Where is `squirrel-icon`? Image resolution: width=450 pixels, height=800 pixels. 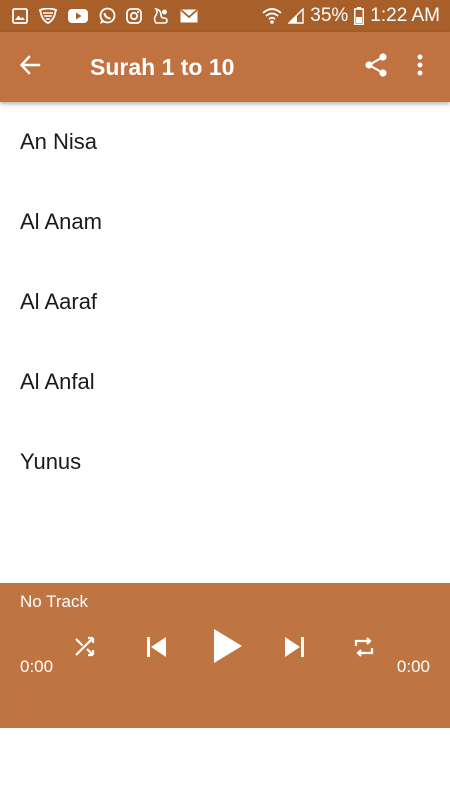
squirrel-icon is located at coordinates (161, 16).